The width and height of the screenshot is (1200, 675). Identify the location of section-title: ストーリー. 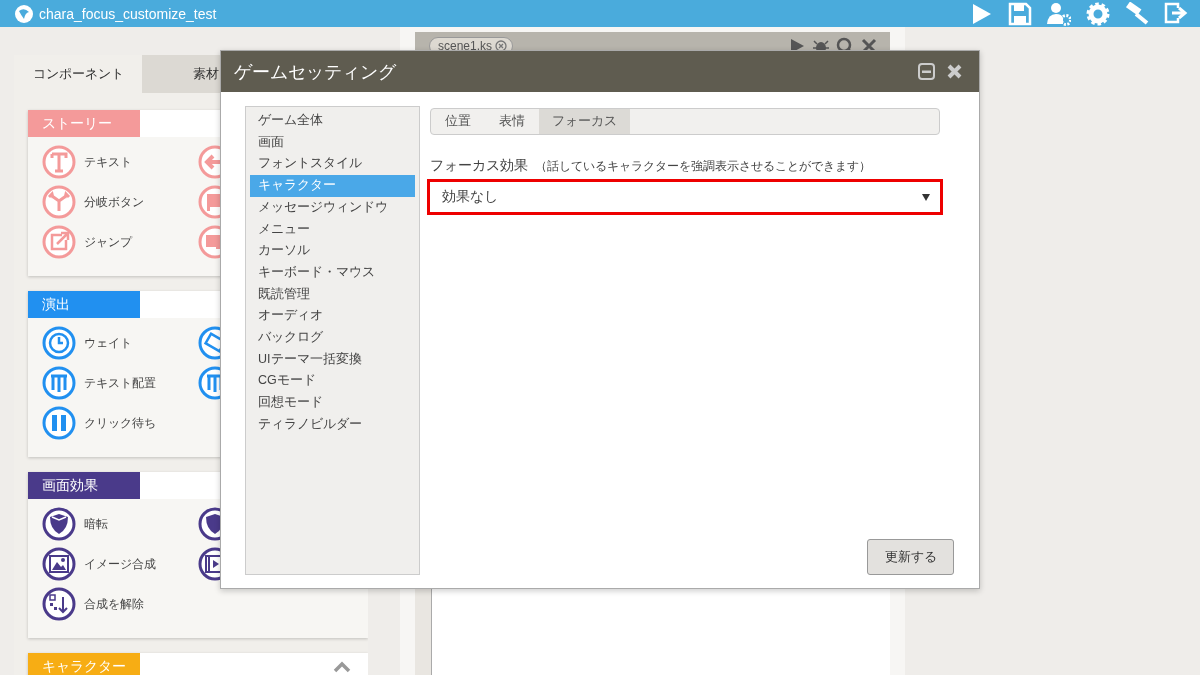
(84, 123).